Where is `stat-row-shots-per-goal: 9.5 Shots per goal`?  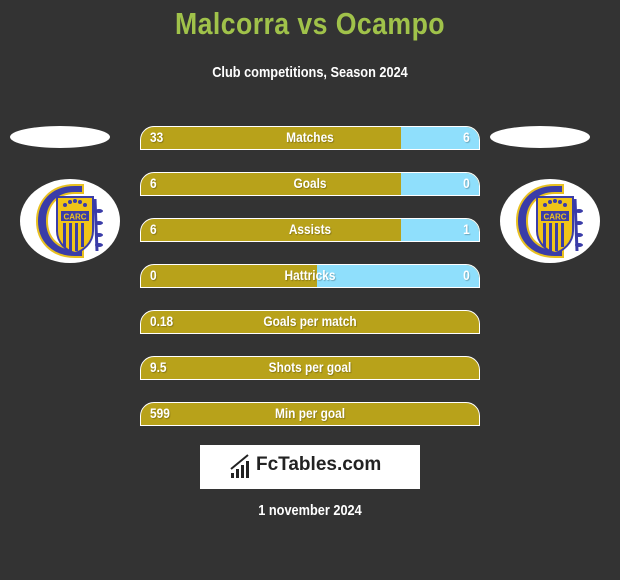
stat-row-shots-per-goal: 9.5 Shots per goal is located at coordinates (310, 368).